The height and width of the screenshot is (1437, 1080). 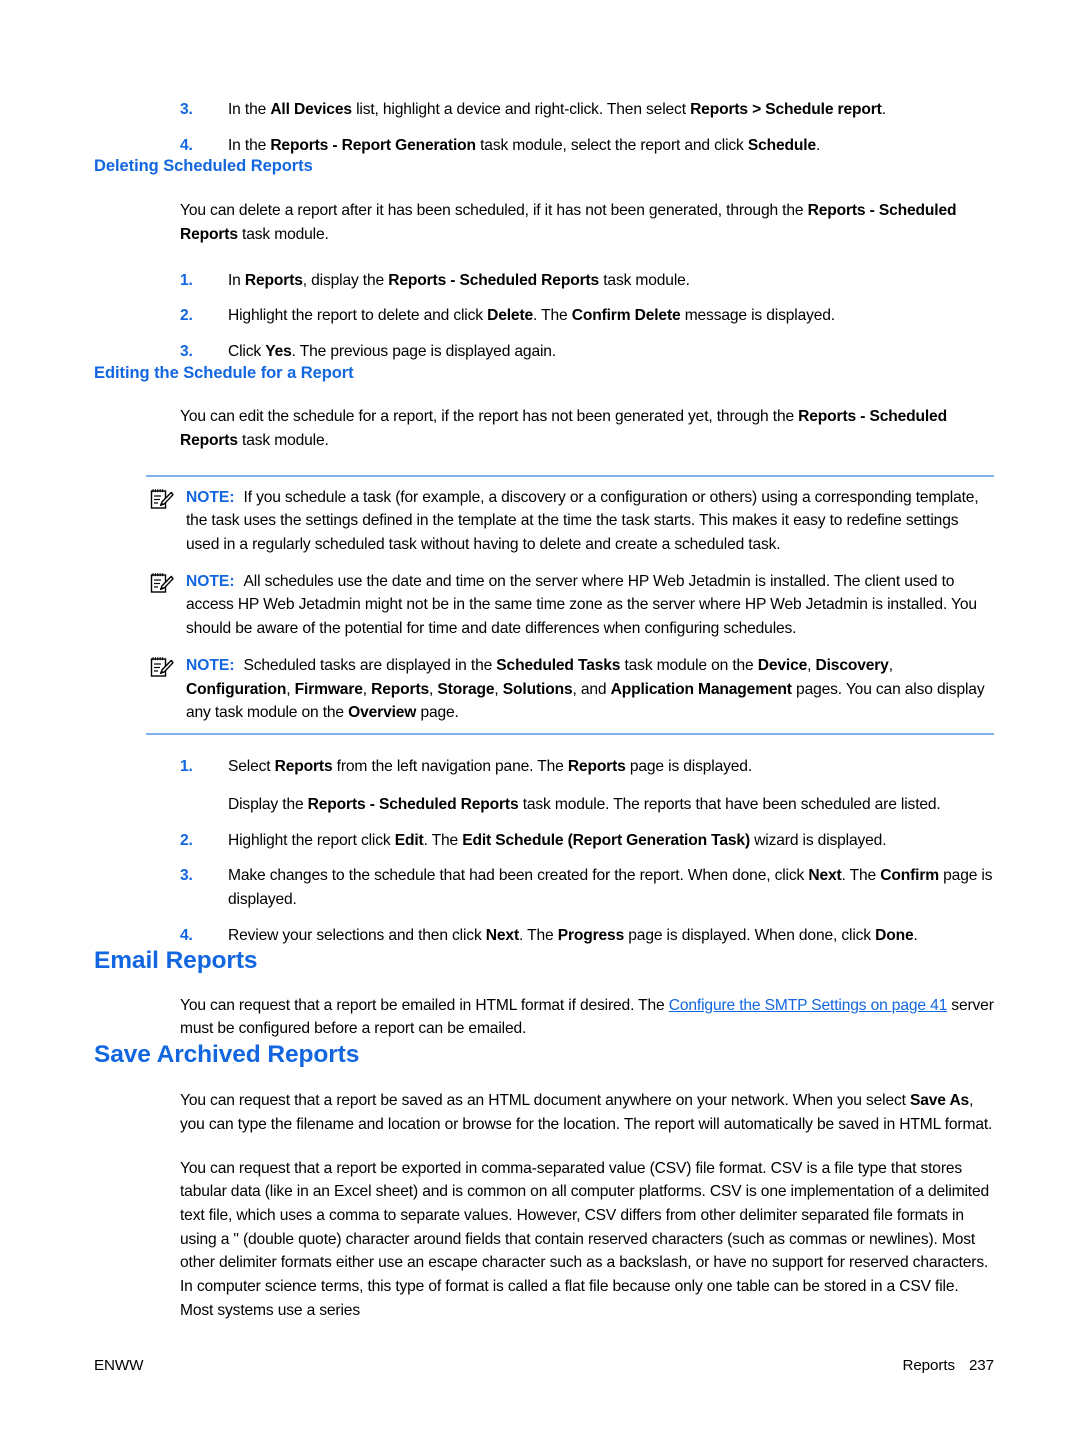 I want to click on body-text: In, so click(x=236, y=280).